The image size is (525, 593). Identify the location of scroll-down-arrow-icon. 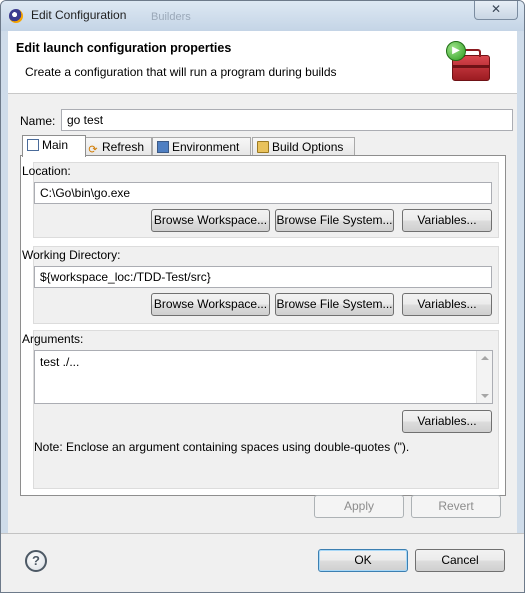
(485, 396).